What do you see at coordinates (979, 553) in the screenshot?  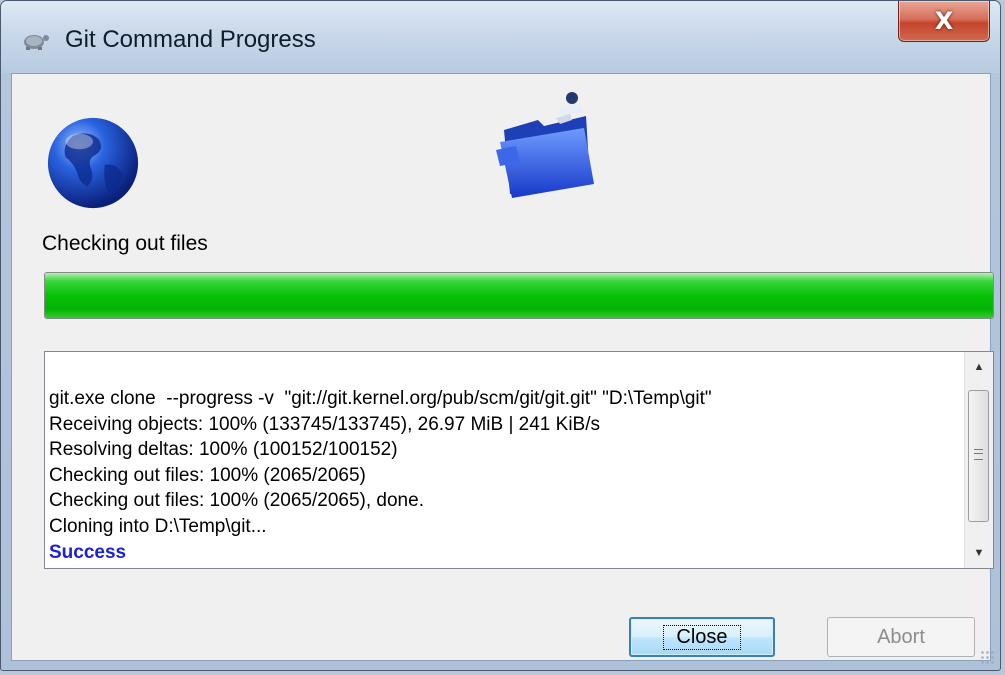 I see `scroll-down-arrow: ▼` at bounding box center [979, 553].